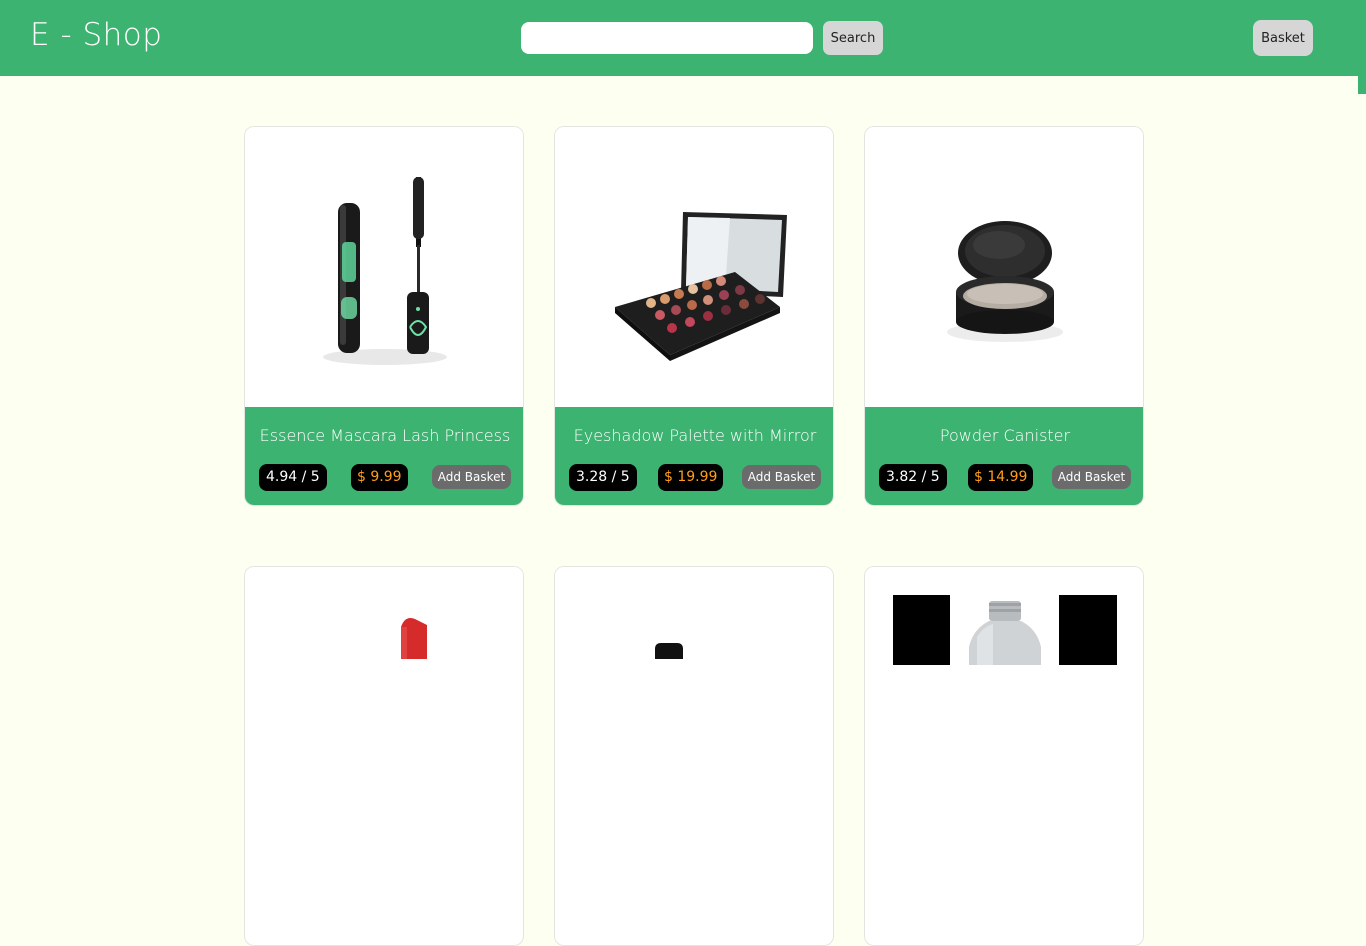 The image size is (1366, 946). What do you see at coordinates (1283, 38) in the screenshot?
I see `basket-button: Basket` at bounding box center [1283, 38].